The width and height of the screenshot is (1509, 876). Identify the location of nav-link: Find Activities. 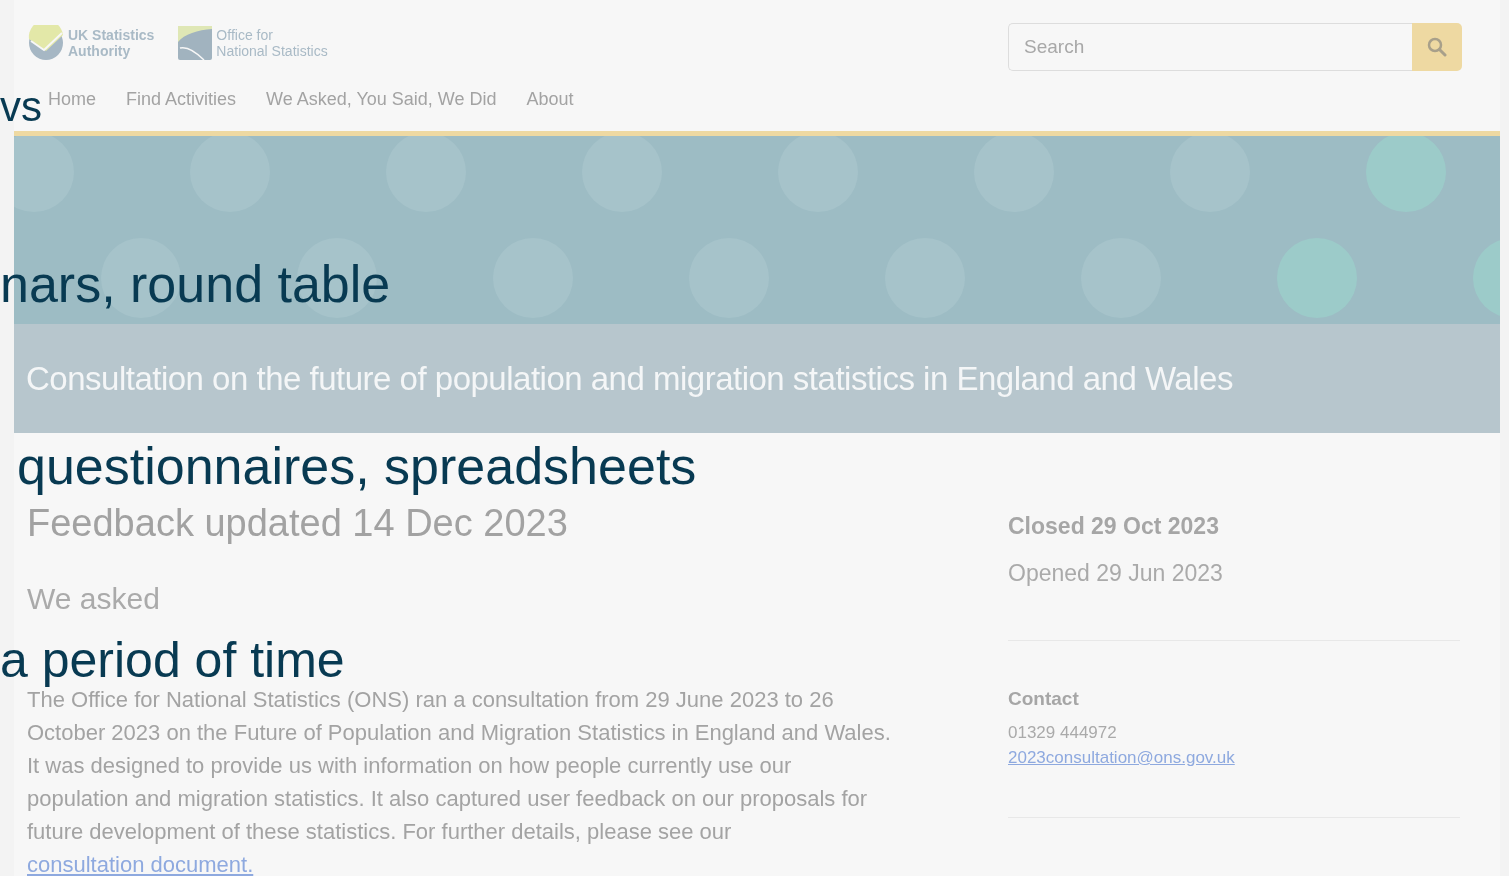
(181, 108).